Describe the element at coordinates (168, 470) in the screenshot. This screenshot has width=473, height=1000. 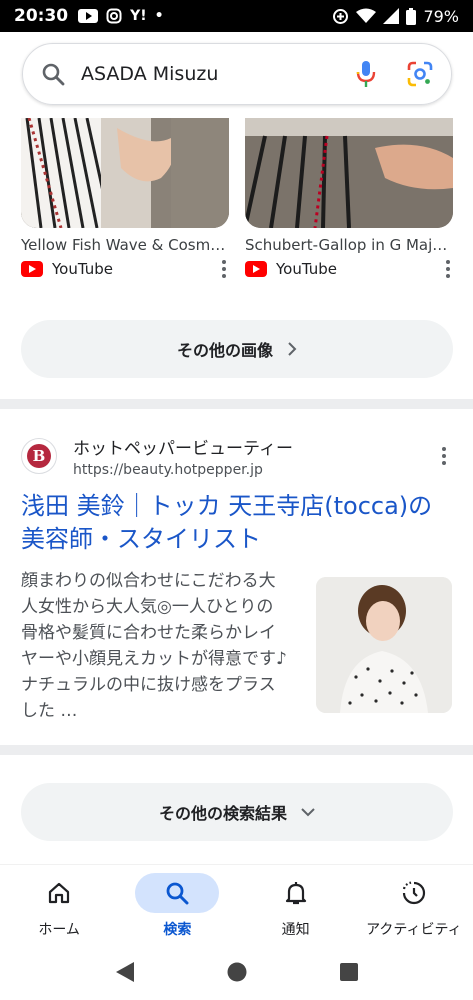
I see `site-url: https://beauty.hotpepper.jp` at that location.